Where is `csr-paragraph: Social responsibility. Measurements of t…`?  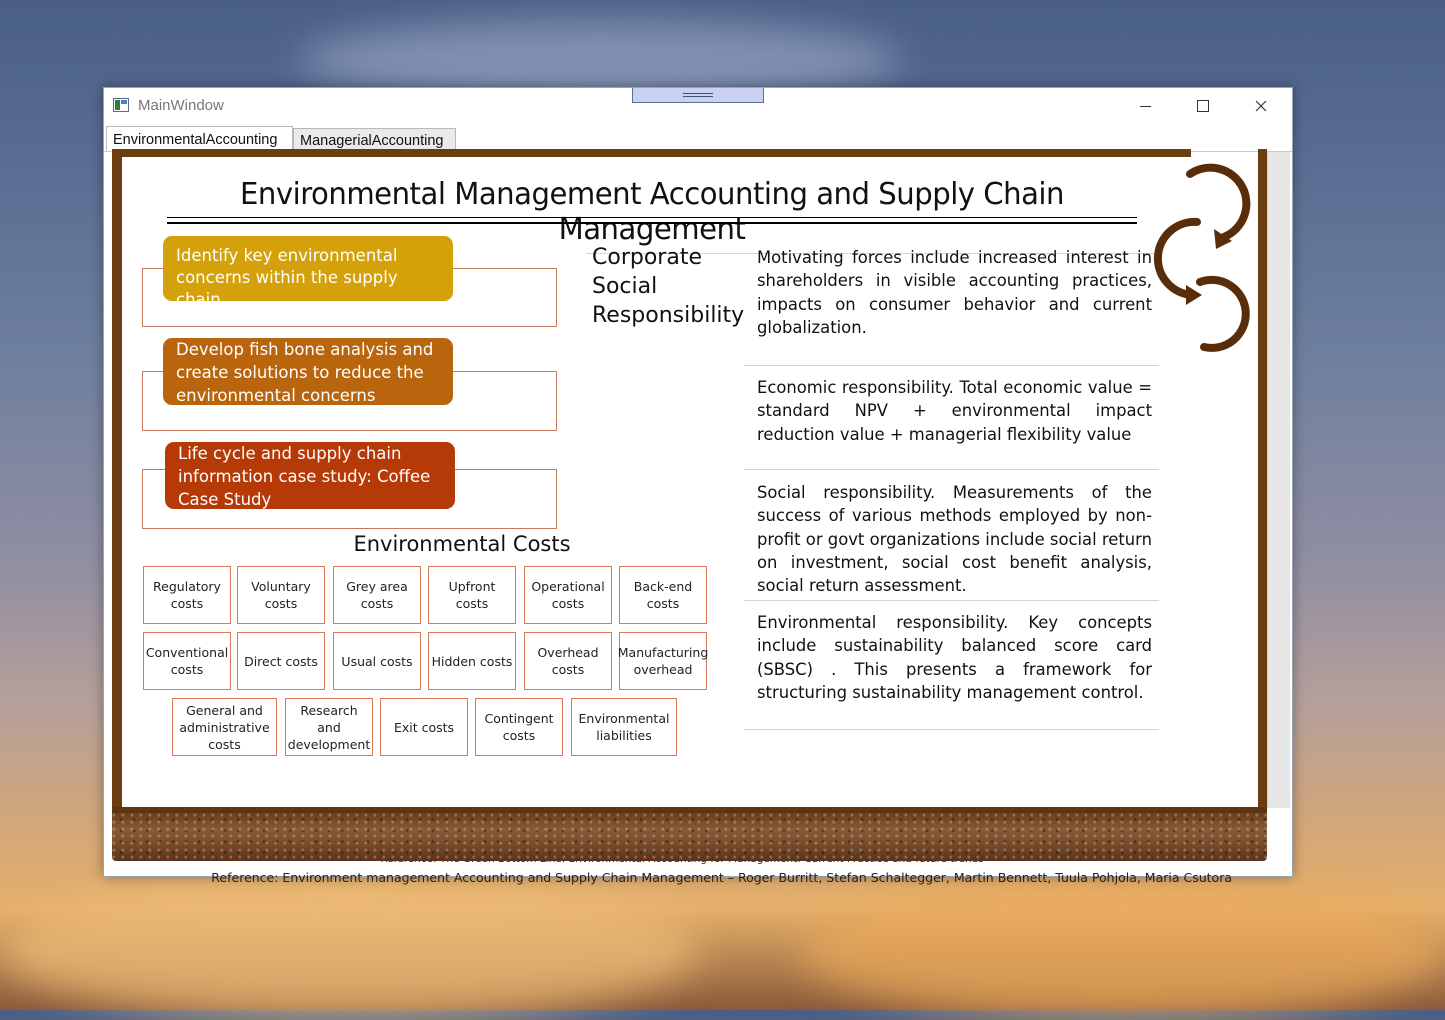 csr-paragraph: Social responsibility. Measurements of t… is located at coordinates (954, 539).